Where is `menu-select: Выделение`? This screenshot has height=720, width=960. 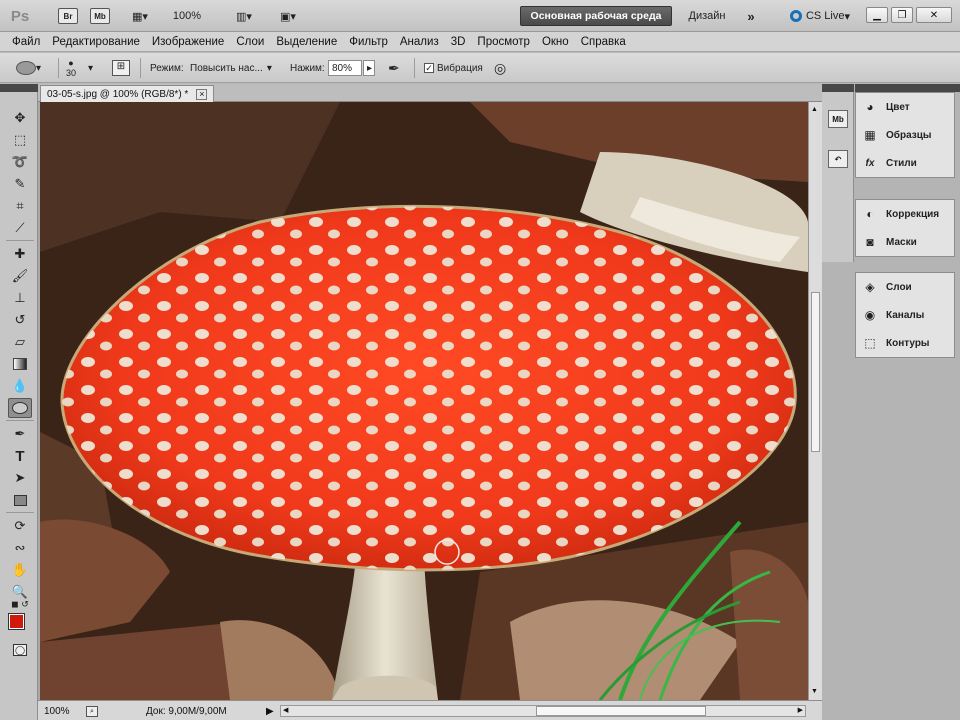 menu-select: Выделение is located at coordinates (306, 42).